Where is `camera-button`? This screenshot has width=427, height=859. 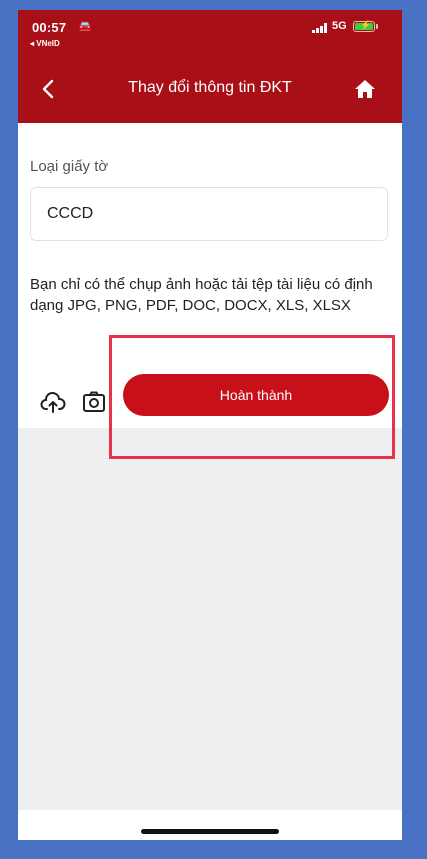
camera-button is located at coordinates (94, 402).